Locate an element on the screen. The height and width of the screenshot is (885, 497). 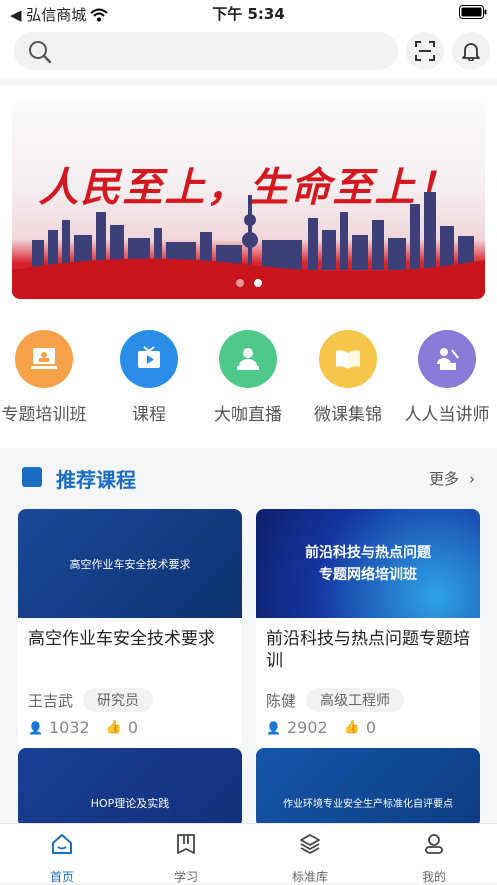
entry-label: 课程 is located at coordinates (149, 415).